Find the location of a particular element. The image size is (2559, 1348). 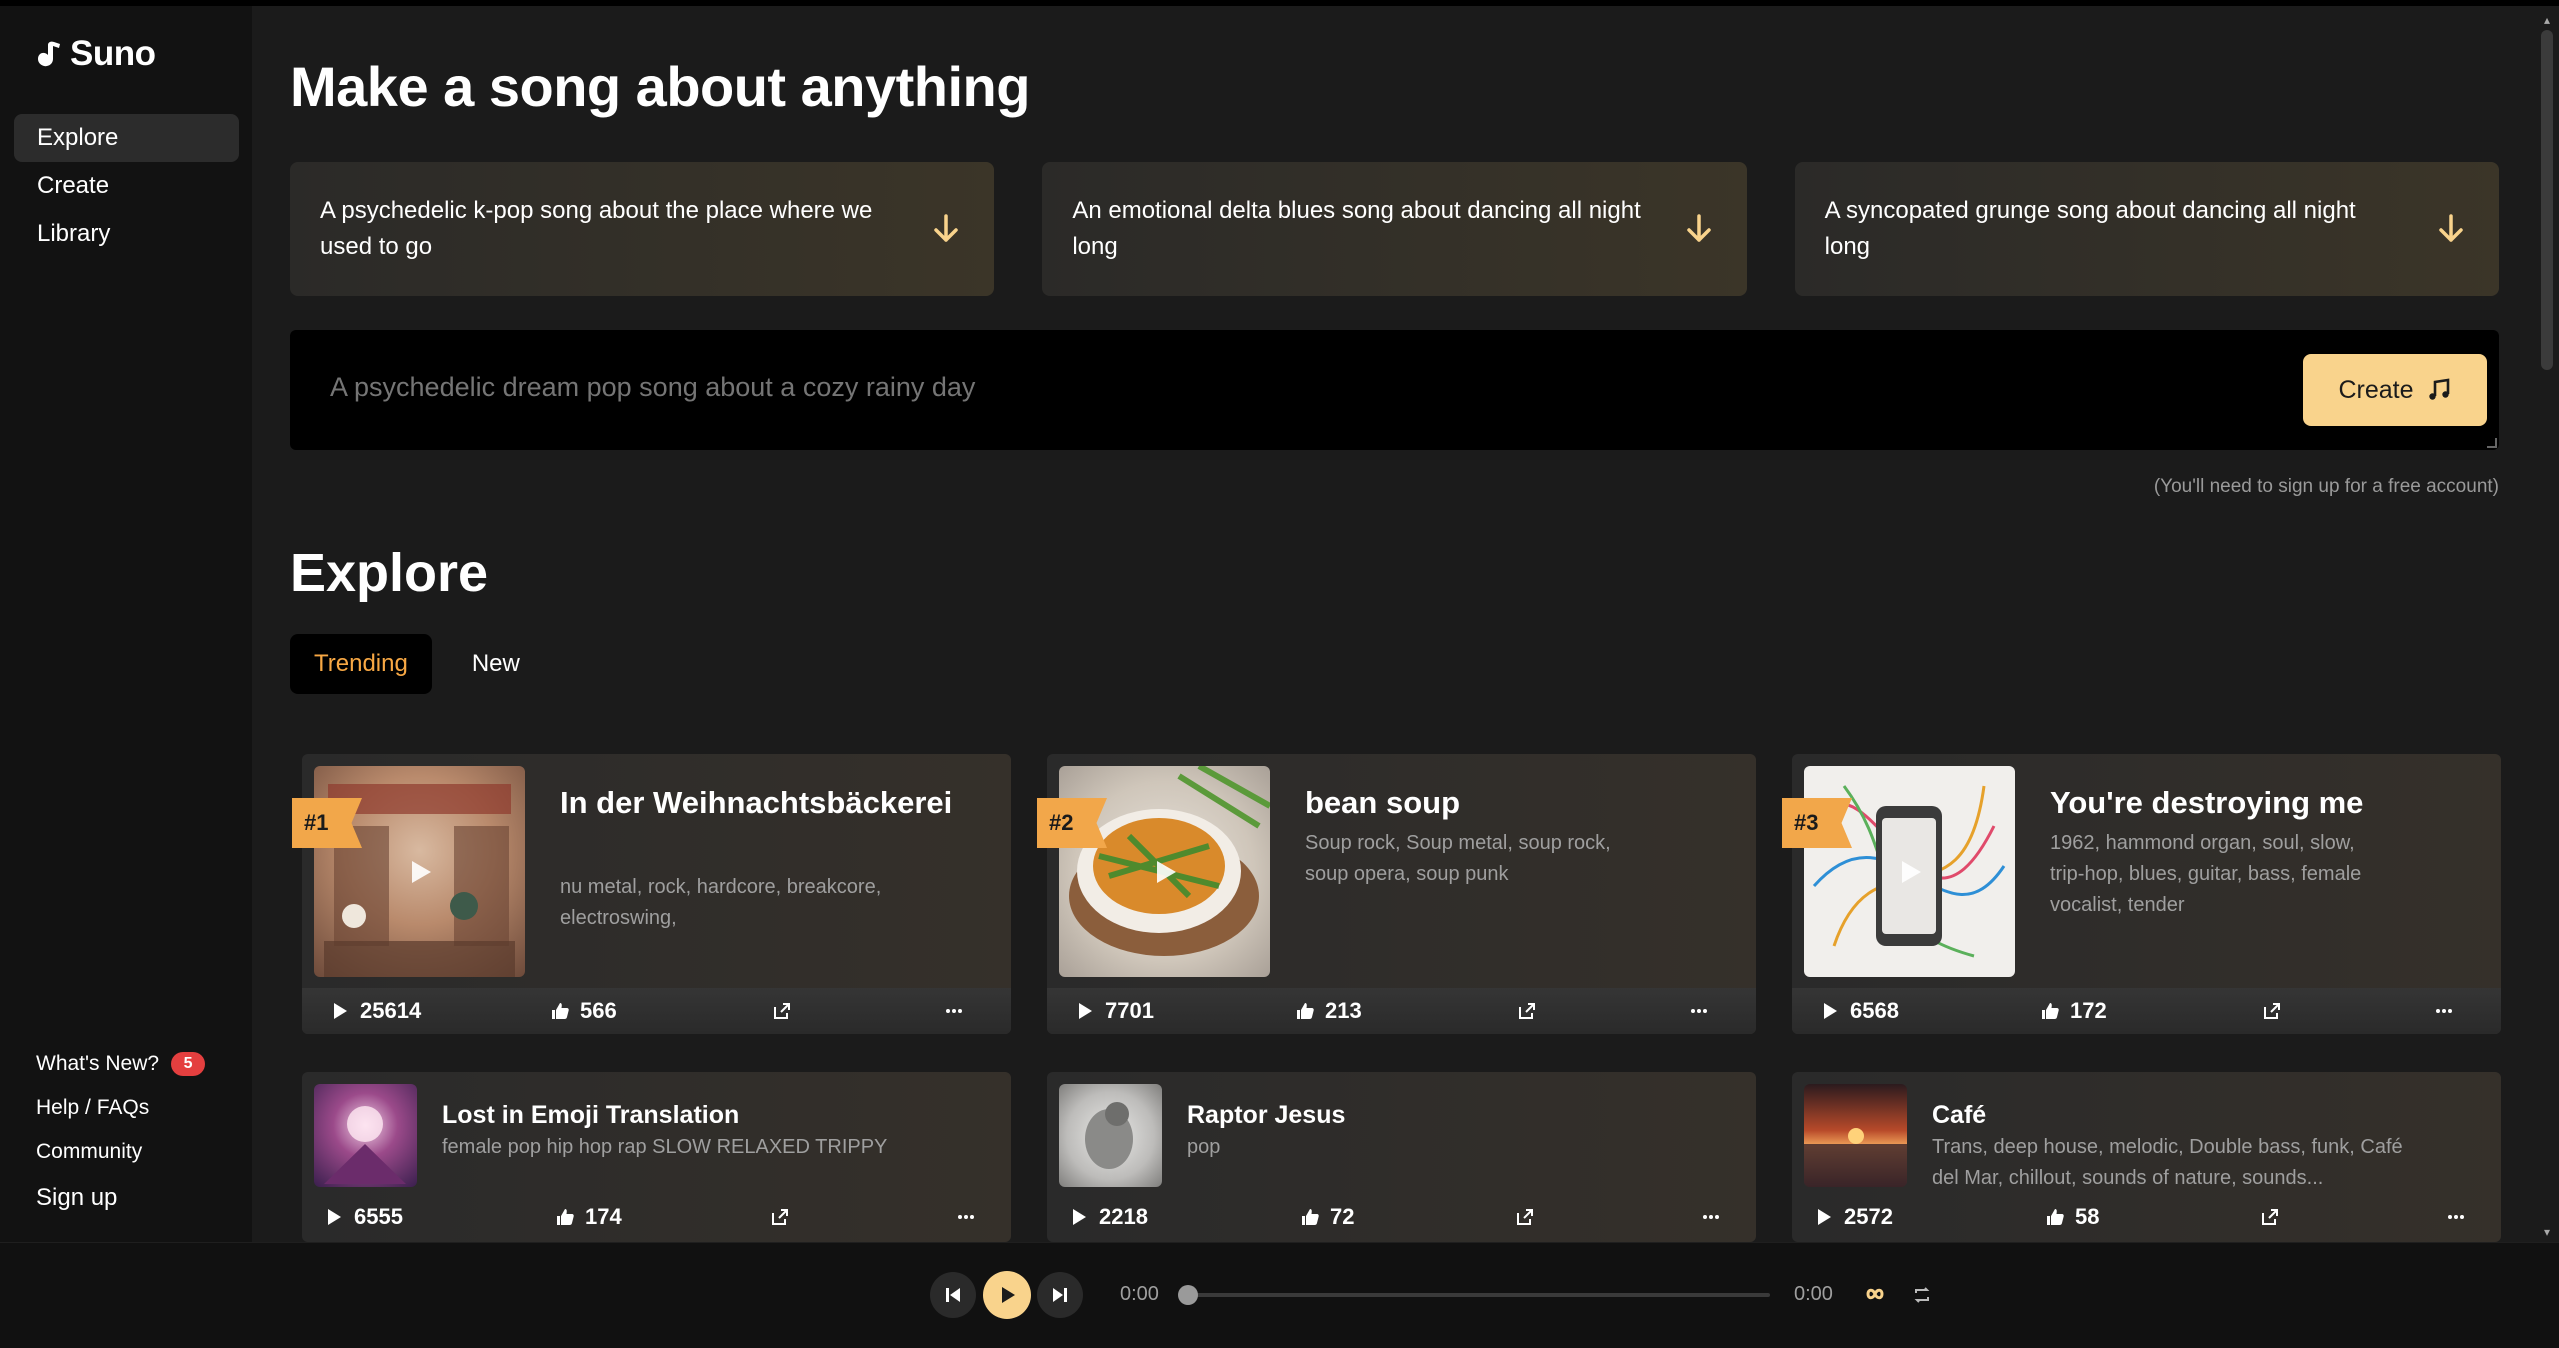

song-title: In der Weihnachtsbäckerei is located at coordinates (770, 803).